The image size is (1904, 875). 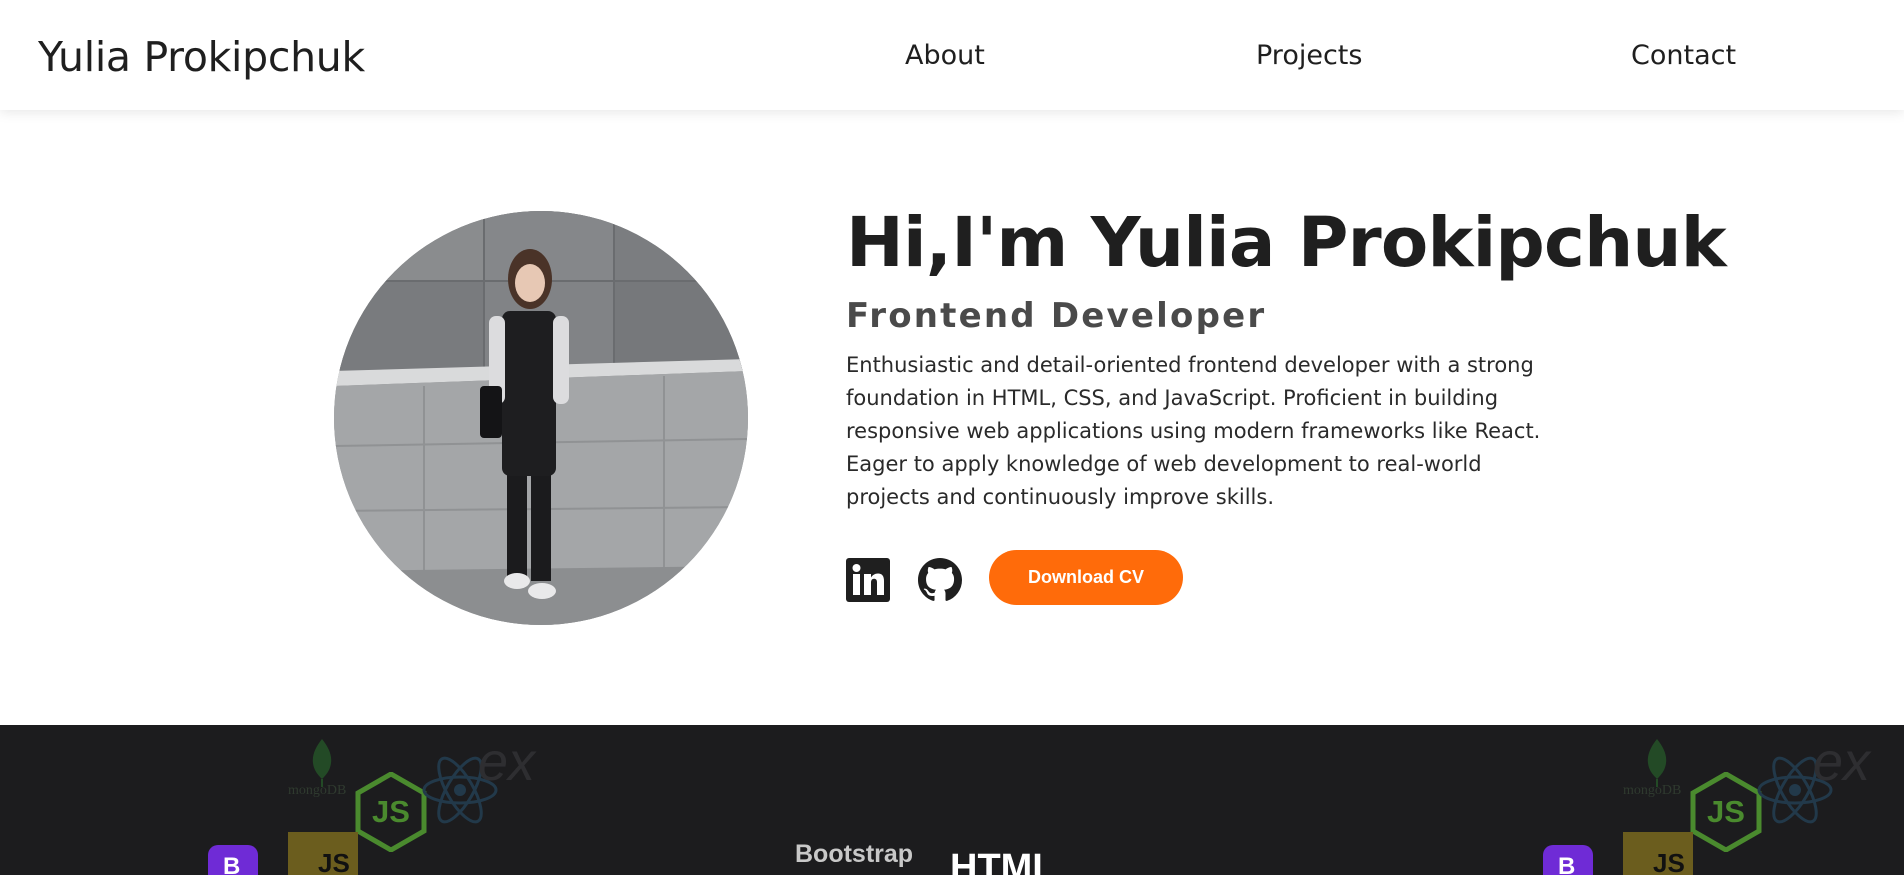 What do you see at coordinates (945, 55) in the screenshot?
I see `nav-about-link: About` at bounding box center [945, 55].